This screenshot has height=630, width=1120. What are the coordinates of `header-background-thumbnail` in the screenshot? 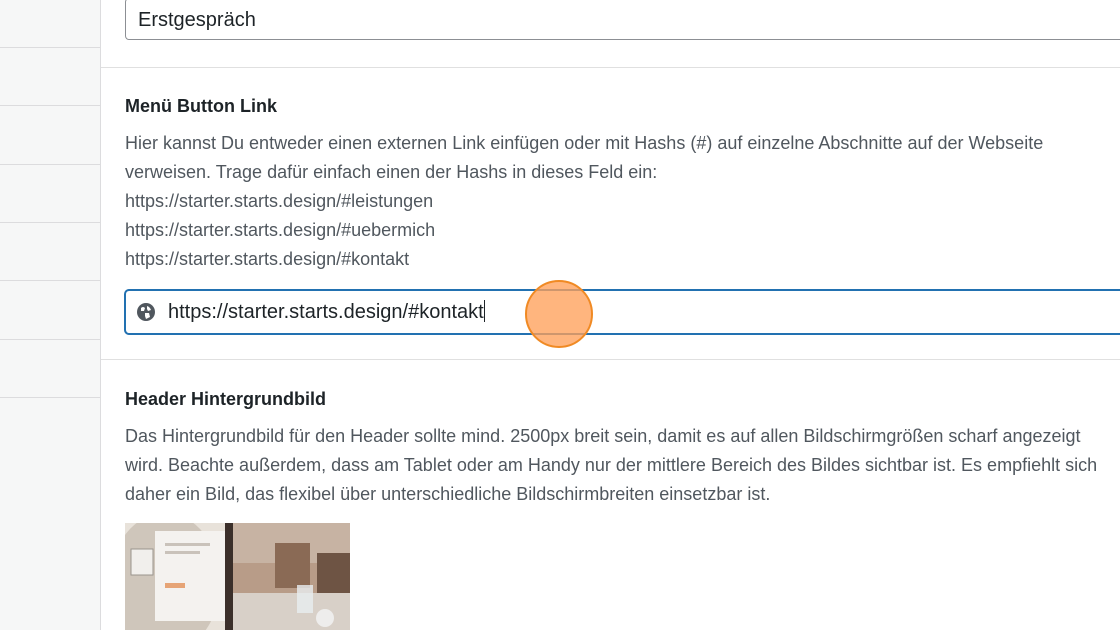 It's located at (237, 576).